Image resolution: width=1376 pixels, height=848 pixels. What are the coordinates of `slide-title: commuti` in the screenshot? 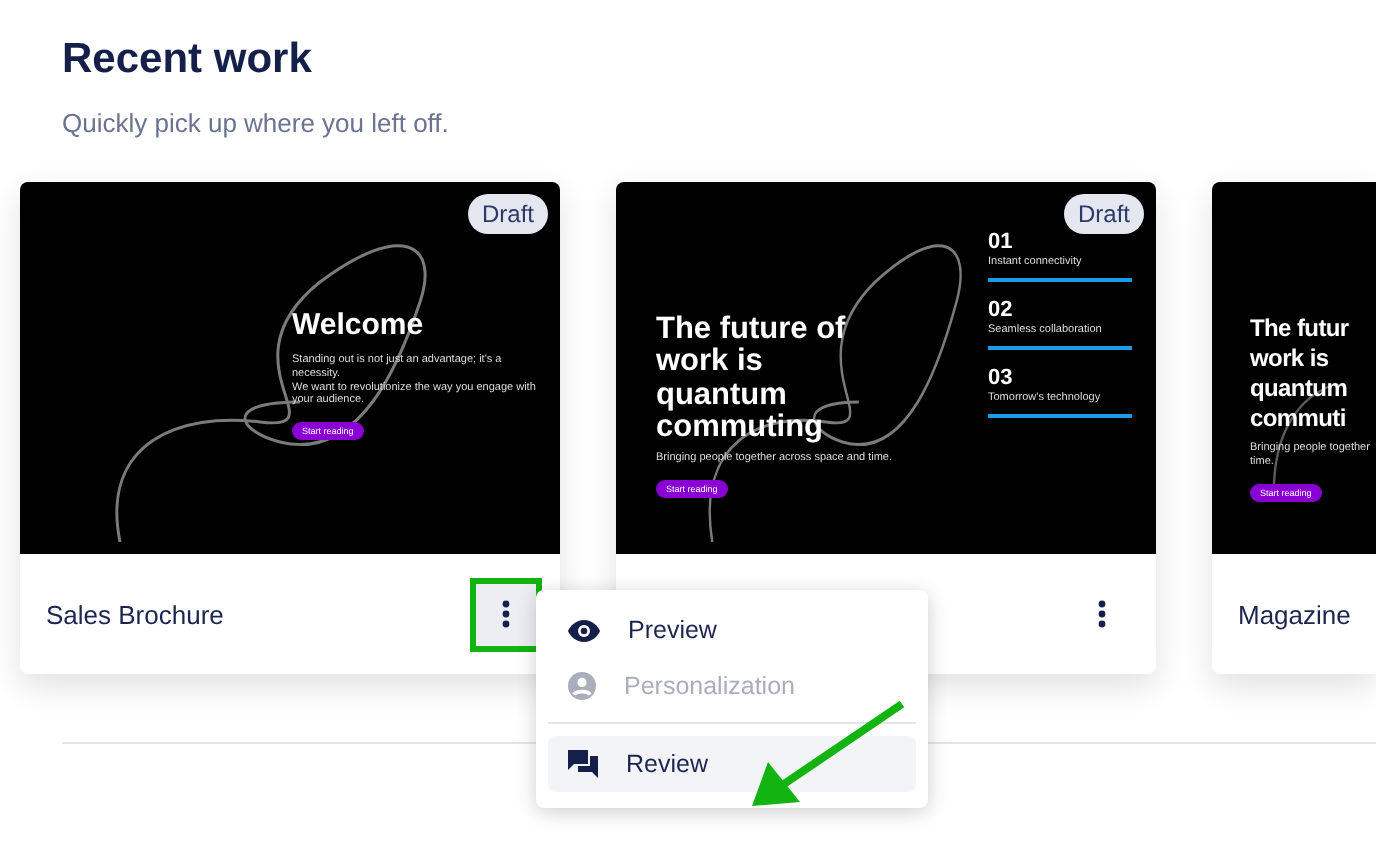 It's located at (1299, 419).